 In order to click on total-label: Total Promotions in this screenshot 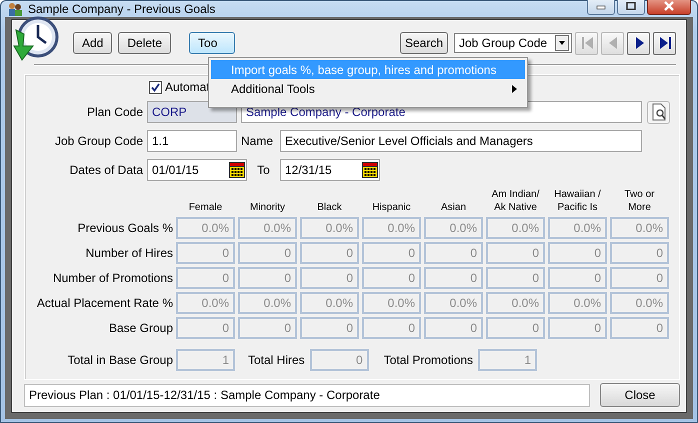, I will do `click(429, 360)`.